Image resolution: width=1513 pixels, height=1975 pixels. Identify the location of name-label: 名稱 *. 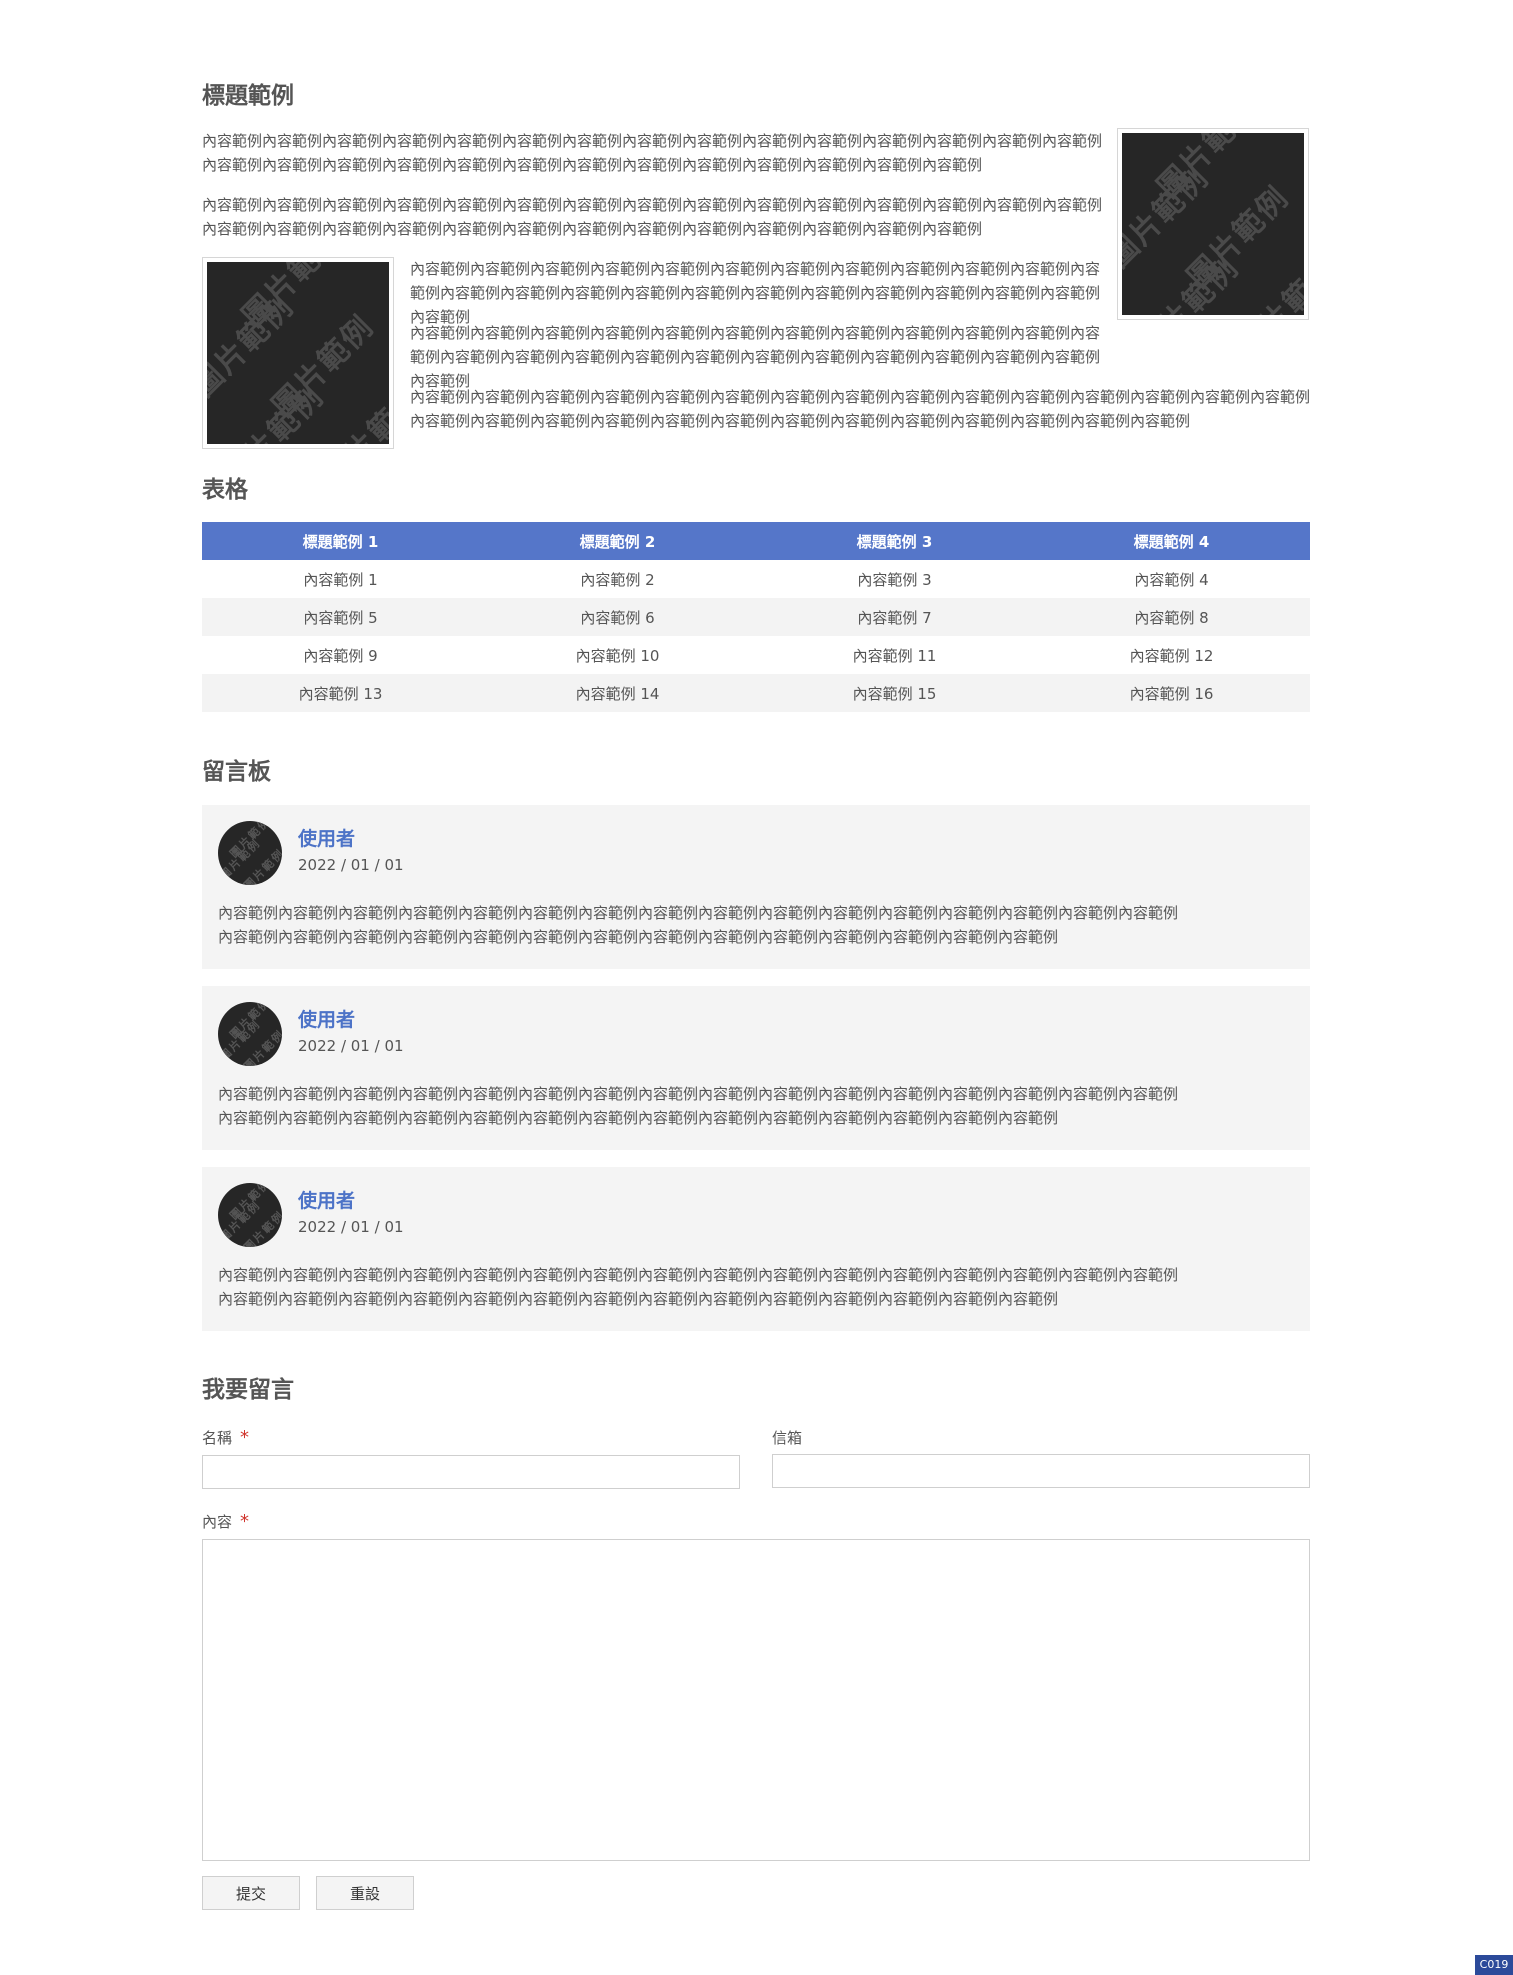
(225, 1437).